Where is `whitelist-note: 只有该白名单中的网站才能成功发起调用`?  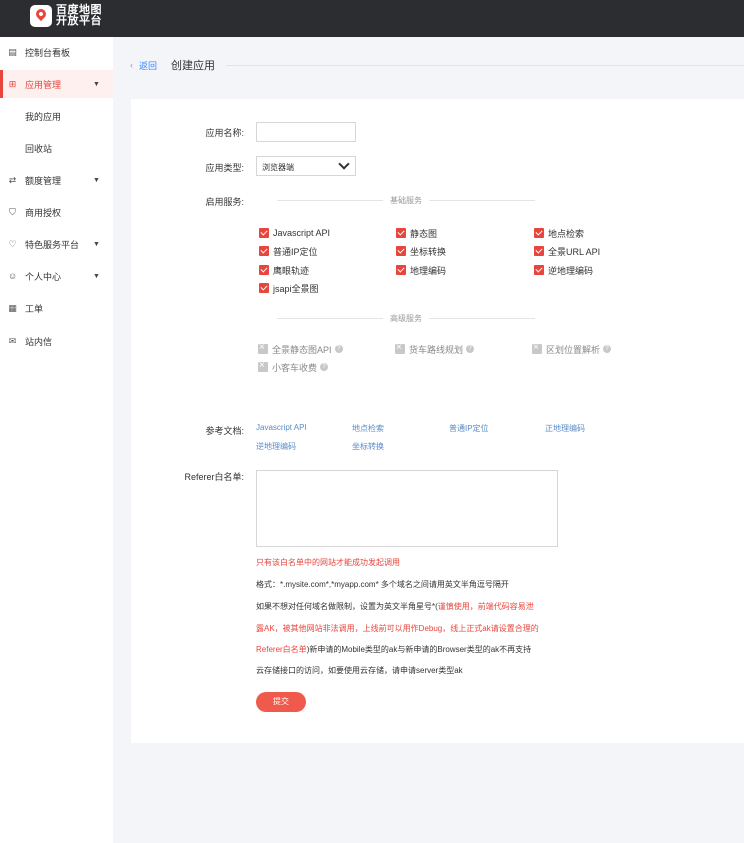 whitelist-note: 只有该白名单中的网站才能成功发起调用 is located at coordinates (328, 562).